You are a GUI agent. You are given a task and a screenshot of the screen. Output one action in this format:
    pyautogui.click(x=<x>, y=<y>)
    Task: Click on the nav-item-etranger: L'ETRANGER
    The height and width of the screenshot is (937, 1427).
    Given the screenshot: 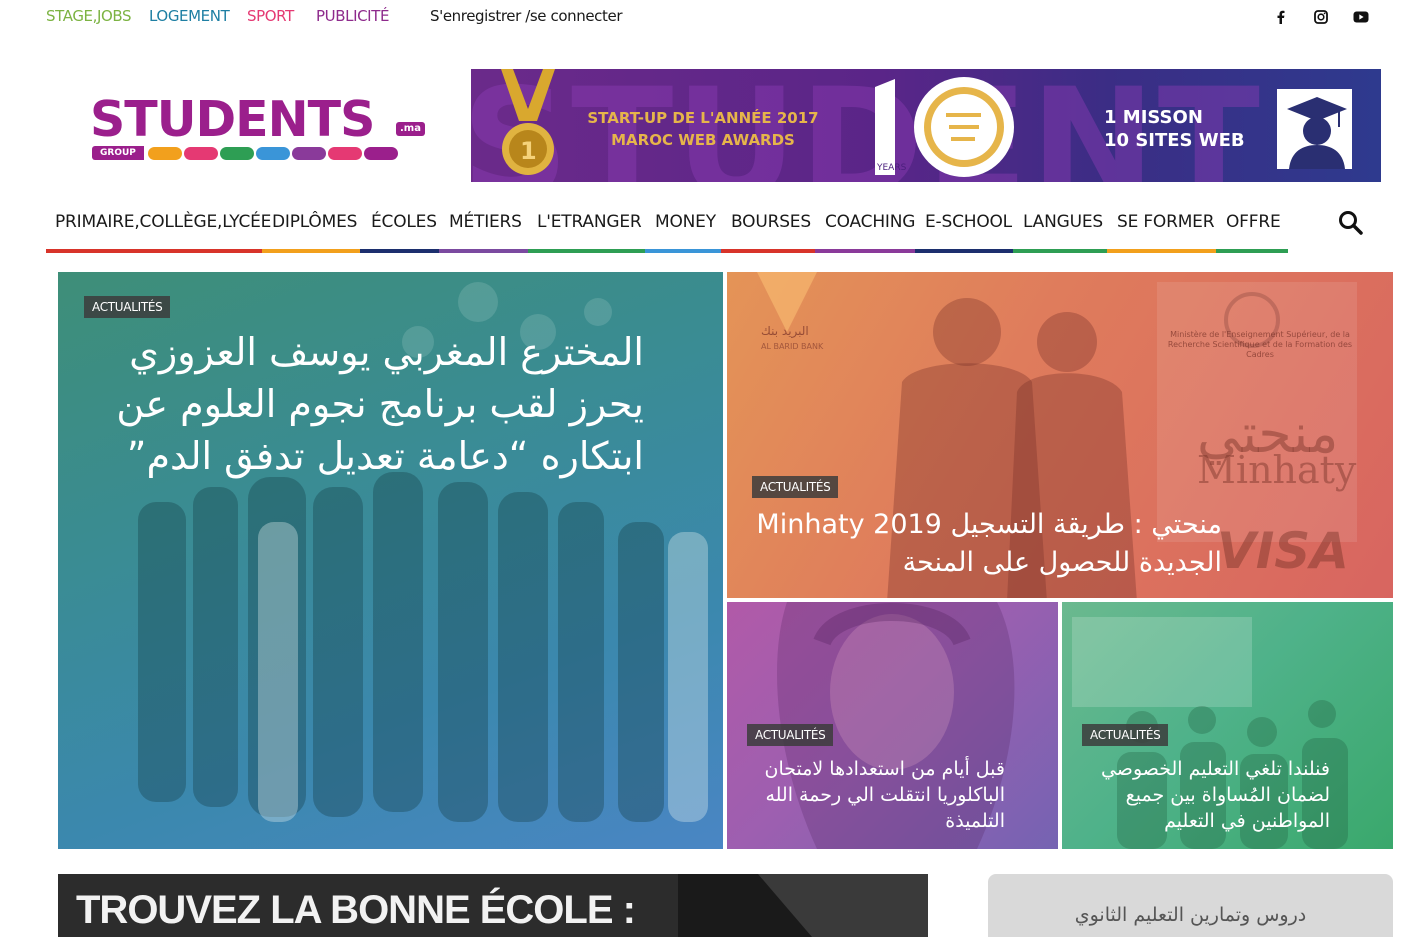 What is the action you would take?
    pyautogui.click(x=586, y=226)
    